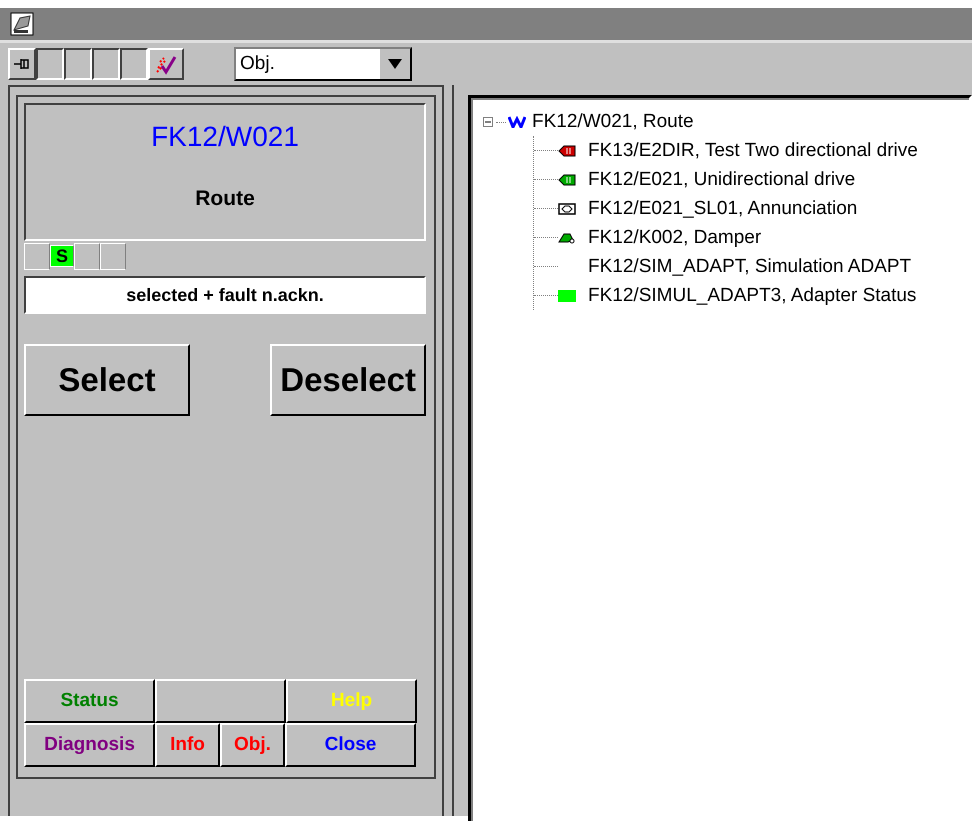 The height and width of the screenshot is (821, 972). I want to click on object-dropdown: Obj., so click(323, 64).